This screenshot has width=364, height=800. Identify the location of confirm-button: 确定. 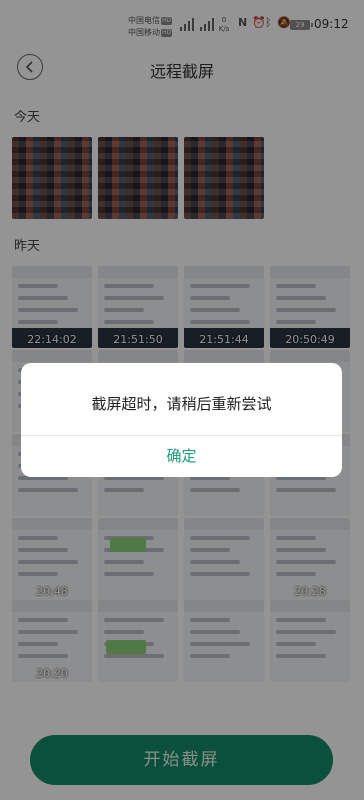
(181, 456).